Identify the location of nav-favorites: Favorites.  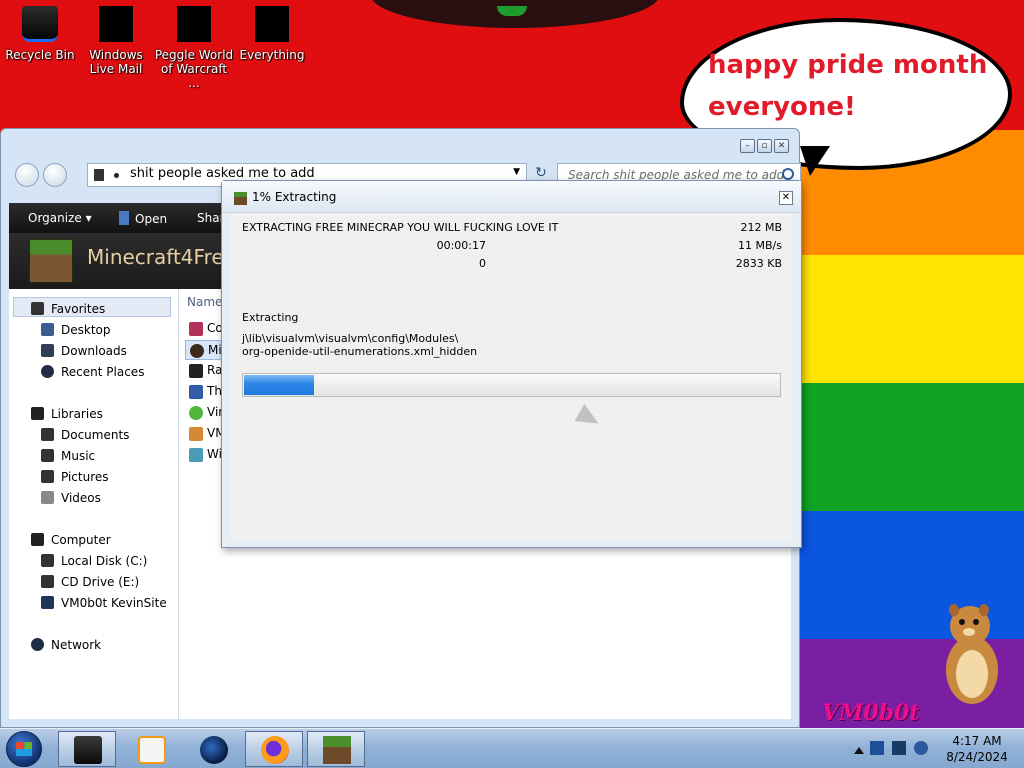
(94, 309).